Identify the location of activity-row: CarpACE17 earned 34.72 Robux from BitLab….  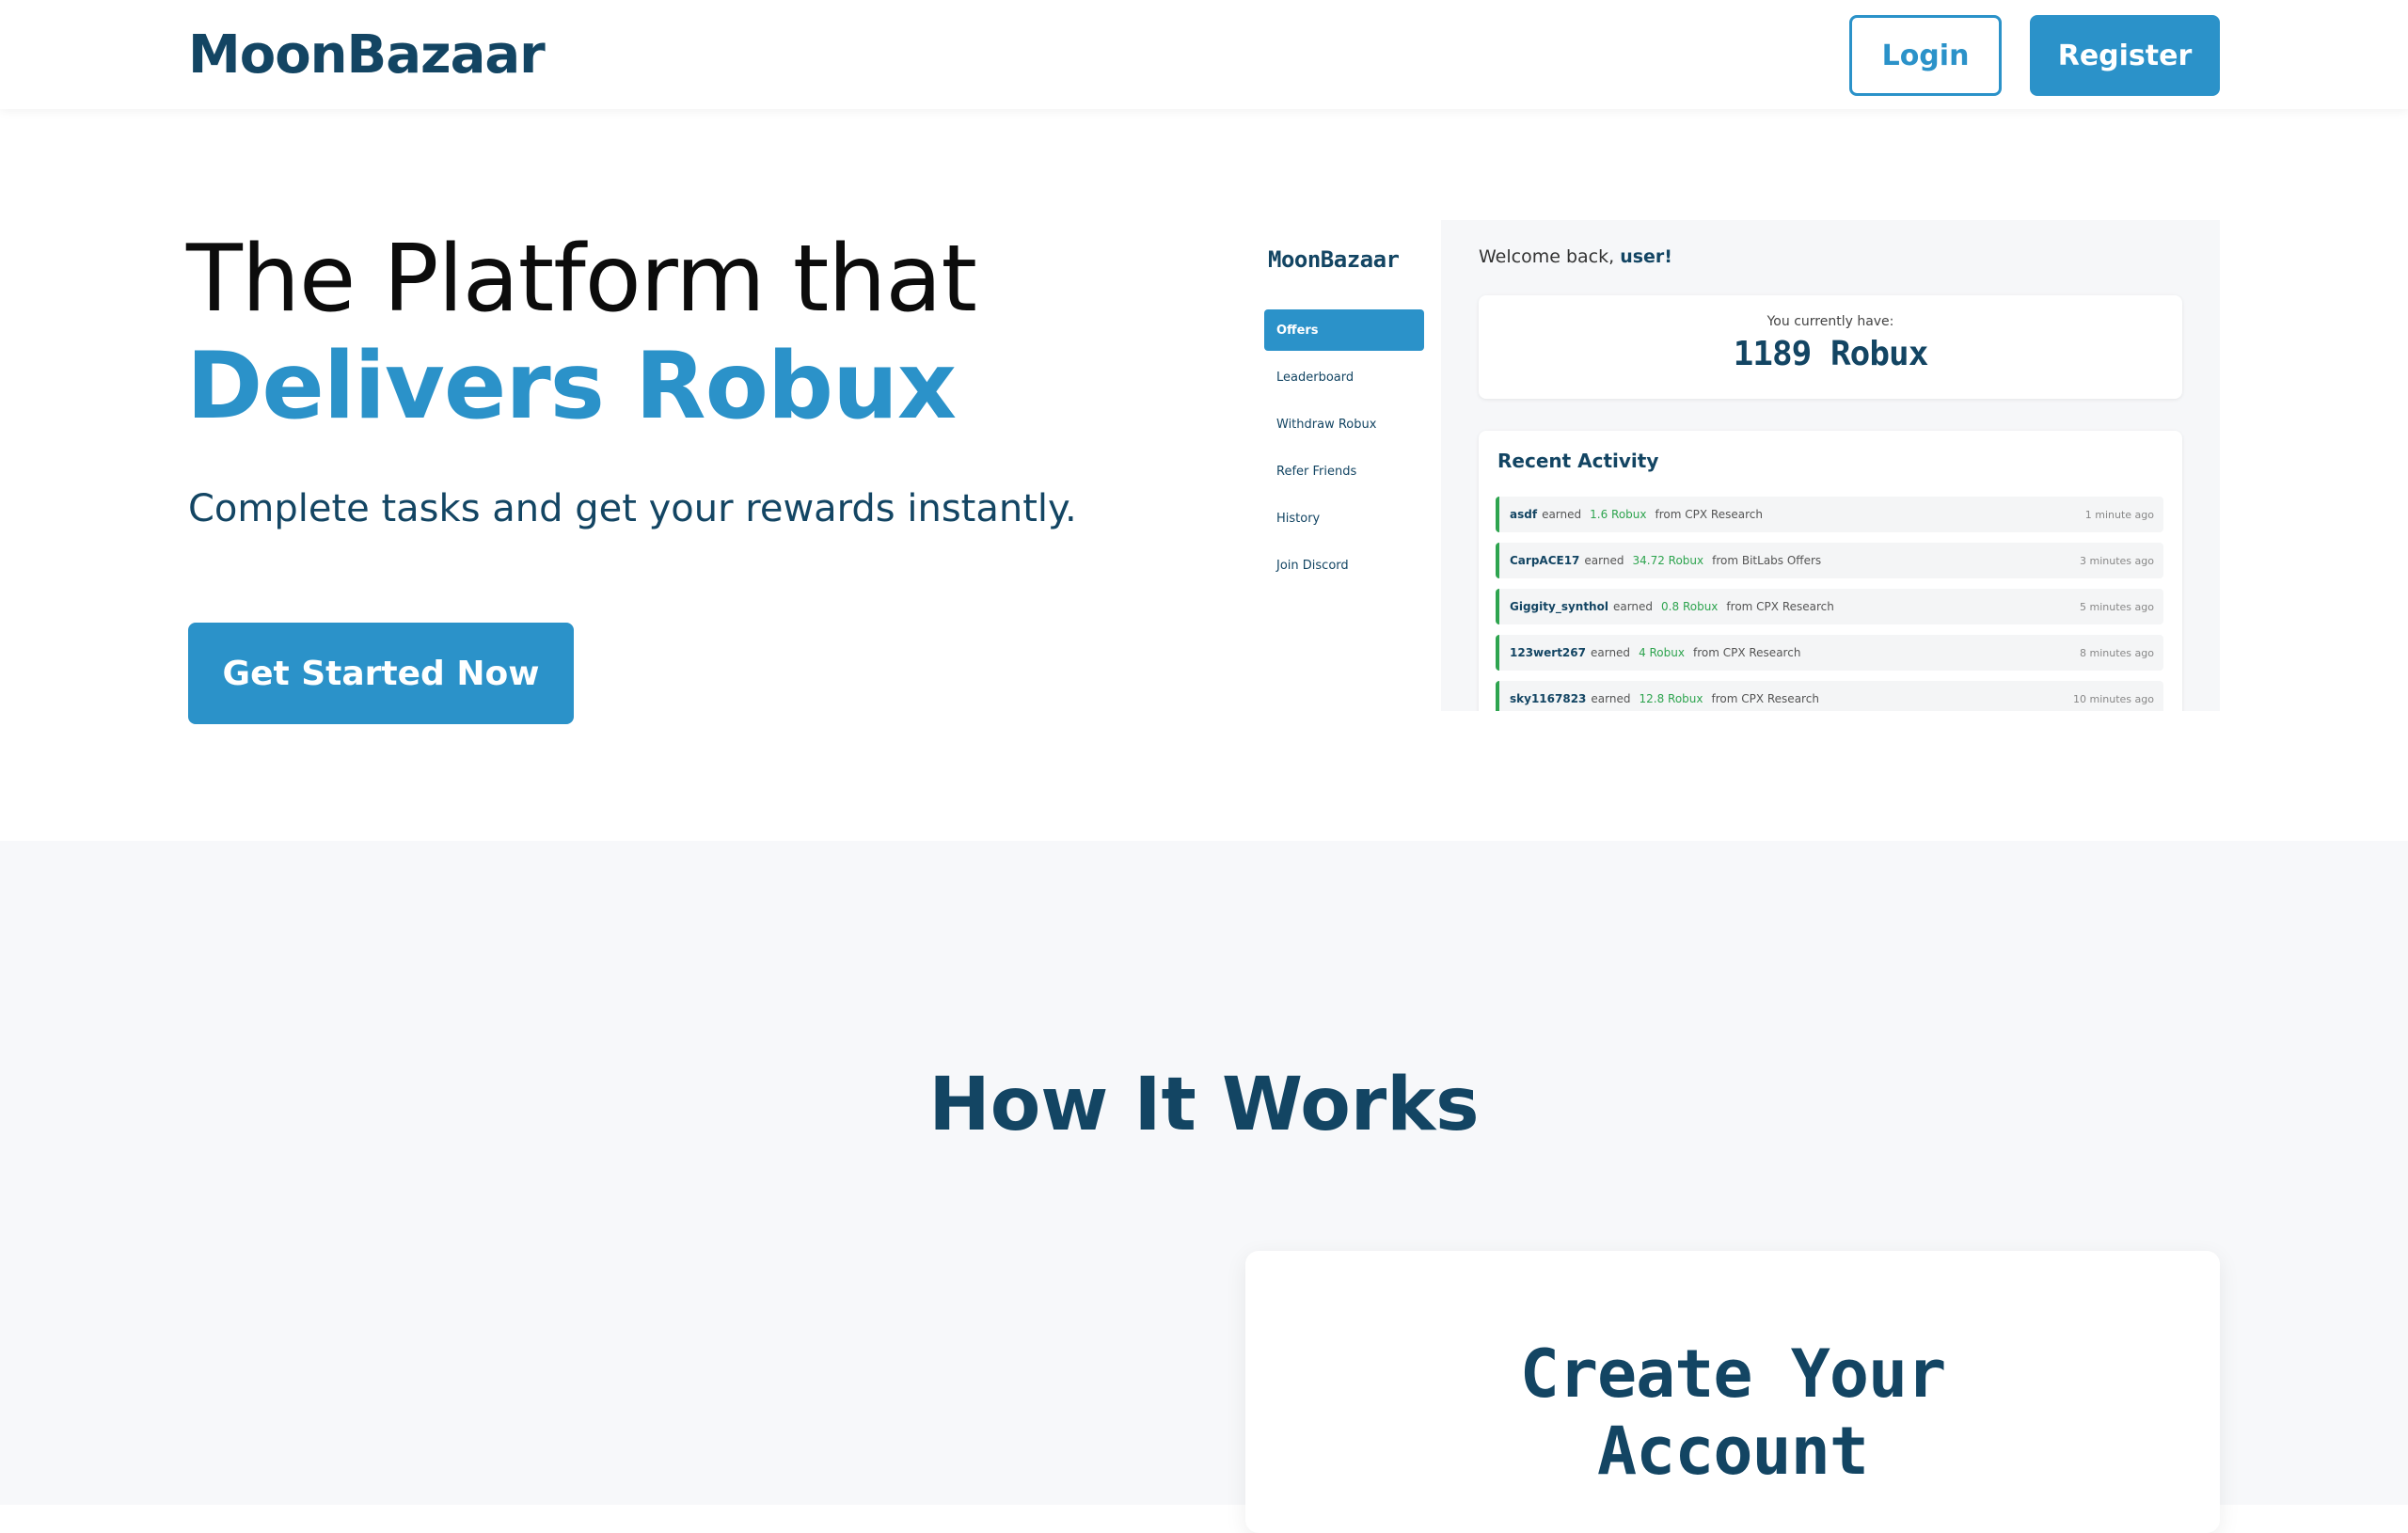
(1830, 560).